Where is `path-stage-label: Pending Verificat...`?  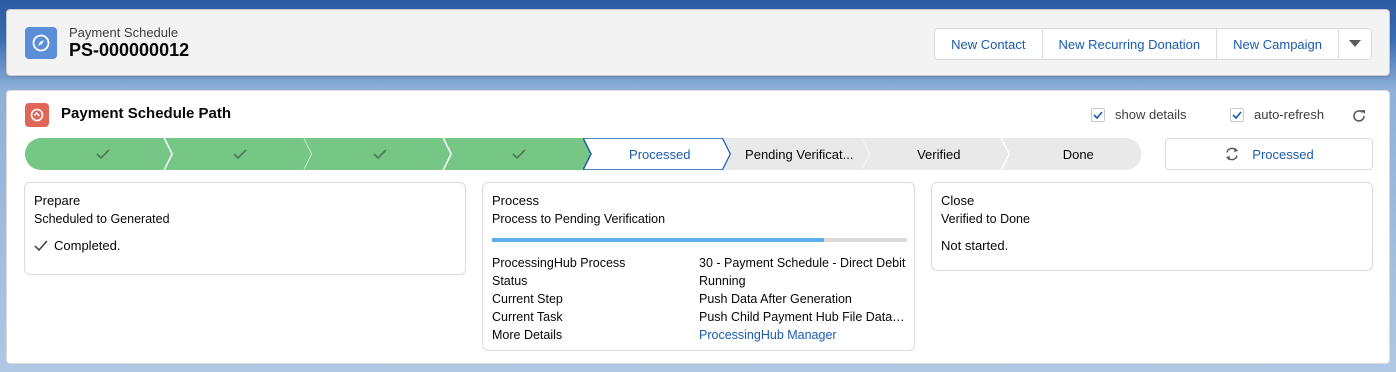 path-stage-label: Pending Verificat... is located at coordinates (799, 154).